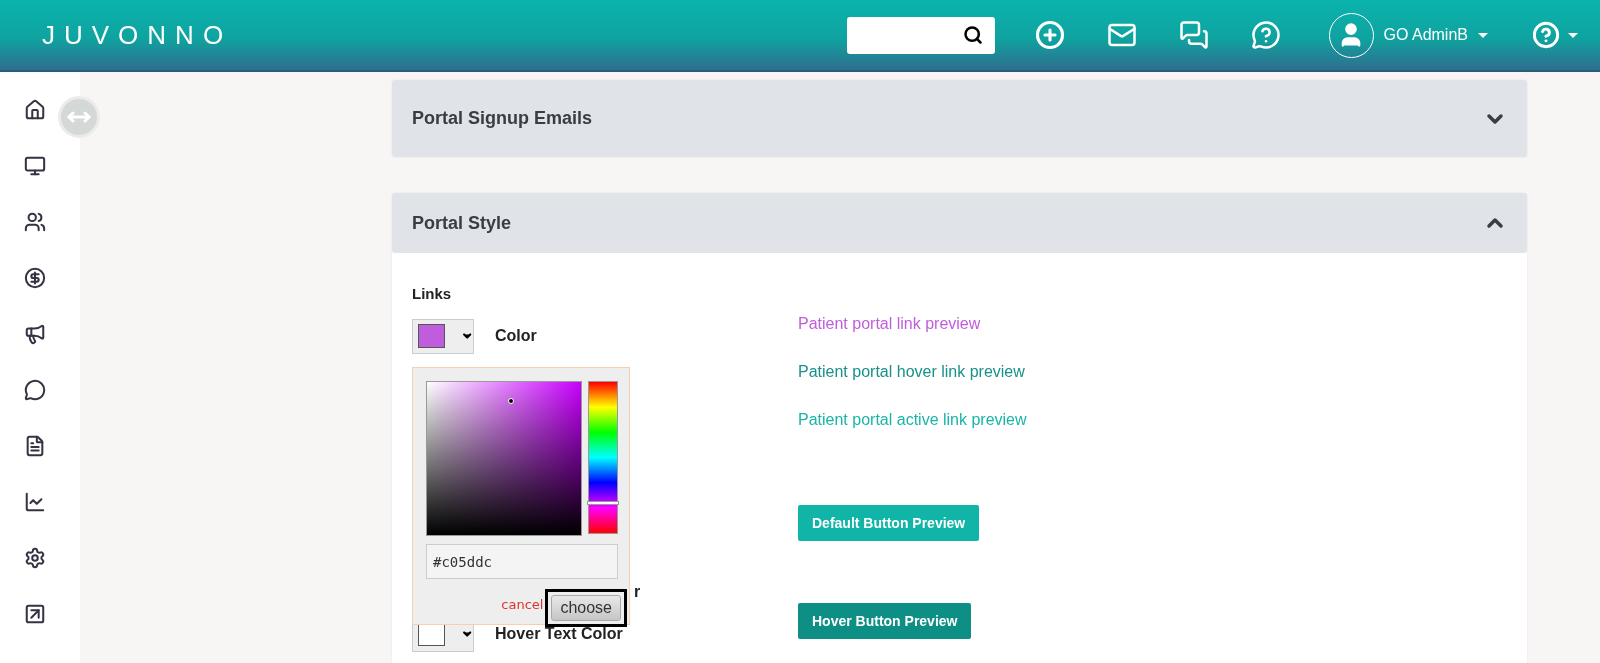  Describe the element at coordinates (559, 634) in the screenshot. I see `field-label: Hover Text Color` at that location.